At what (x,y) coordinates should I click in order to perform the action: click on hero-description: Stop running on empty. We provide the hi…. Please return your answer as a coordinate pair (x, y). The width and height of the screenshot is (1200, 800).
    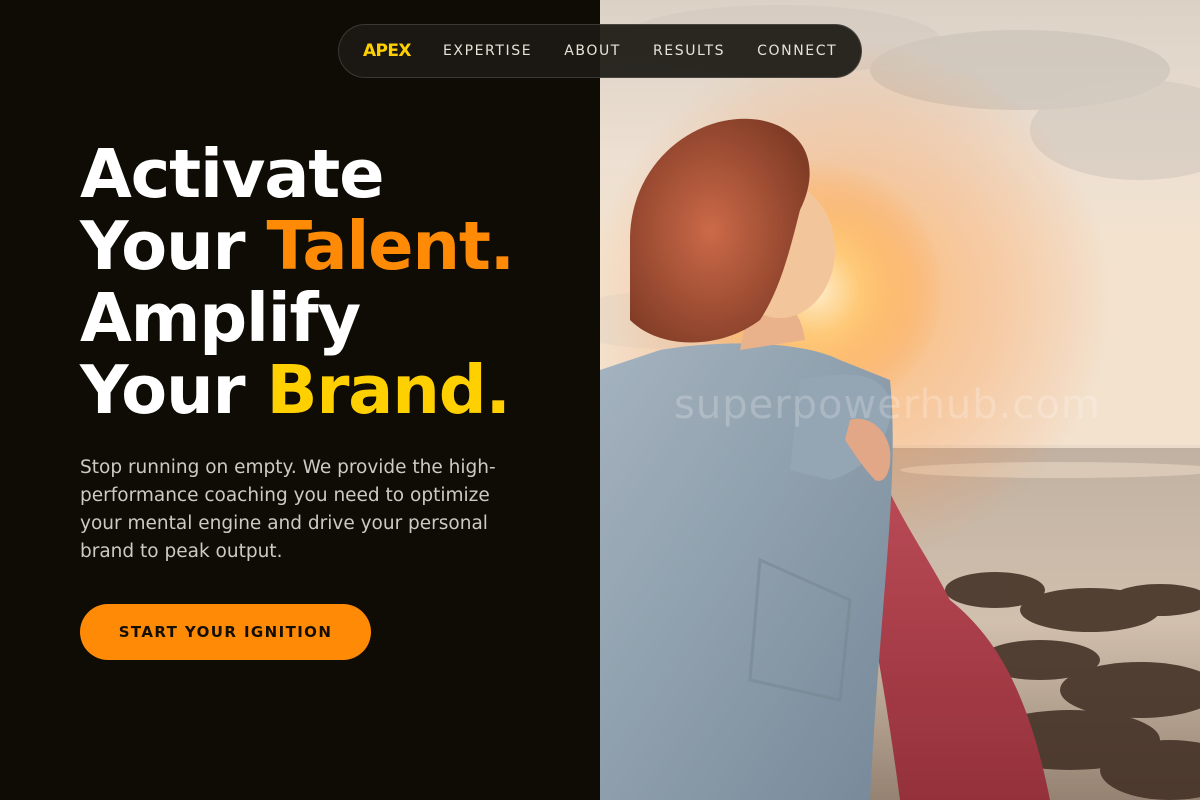
    Looking at the image, I should click on (288, 509).